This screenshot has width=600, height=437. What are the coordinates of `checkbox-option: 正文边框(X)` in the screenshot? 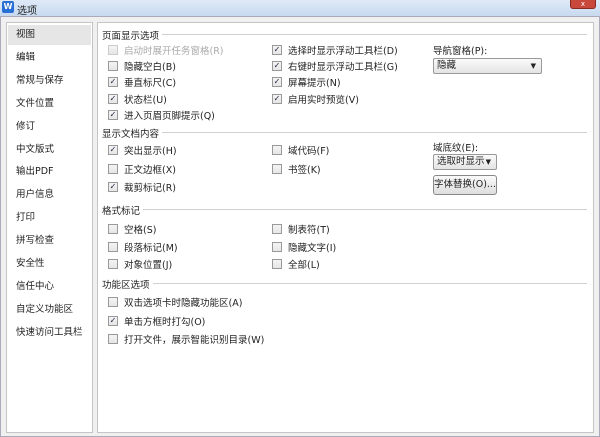 It's located at (142, 169).